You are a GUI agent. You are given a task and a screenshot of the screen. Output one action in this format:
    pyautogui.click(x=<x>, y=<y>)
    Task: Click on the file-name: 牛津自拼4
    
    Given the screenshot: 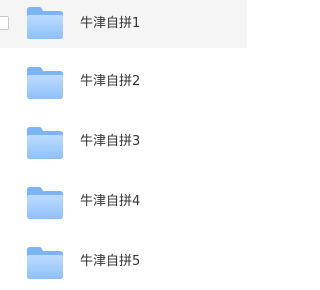 What is the action you would take?
    pyautogui.click(x=110, y=202)
    